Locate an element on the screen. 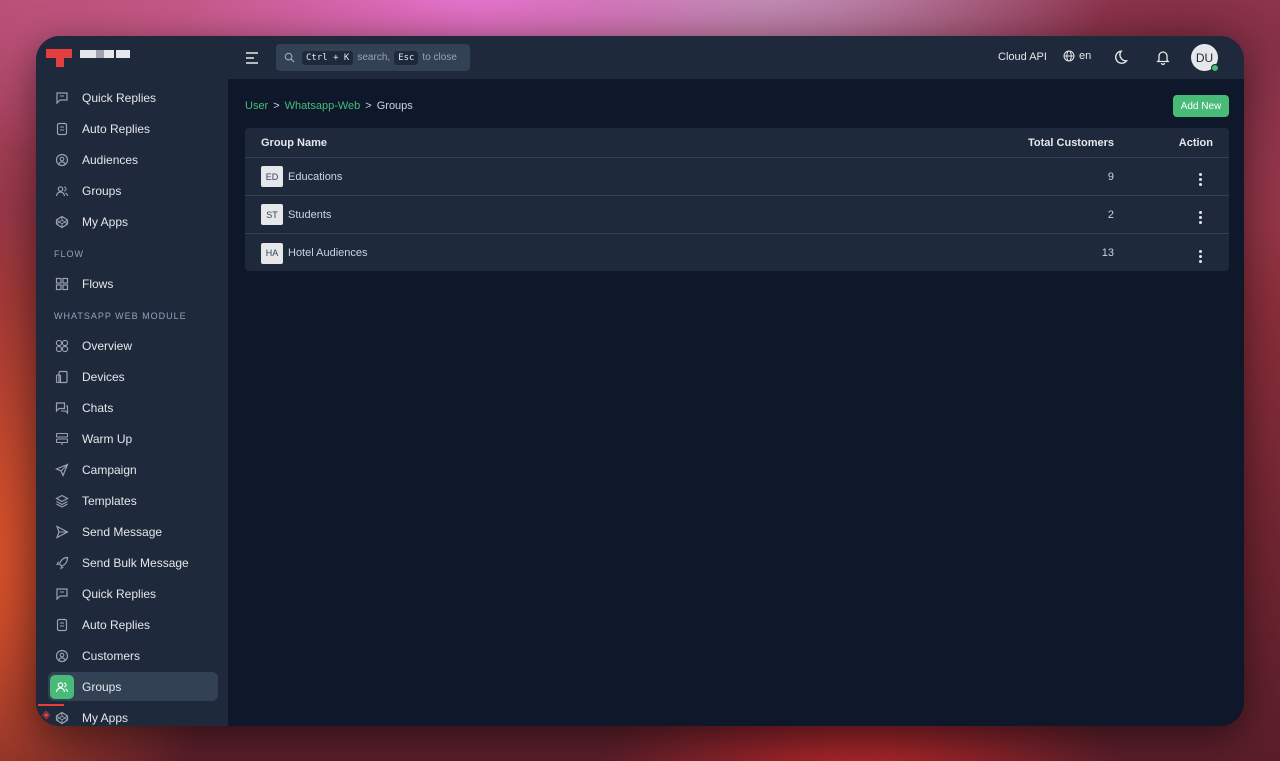  avatar-initials: DU is located at coordinates (1204, 57).